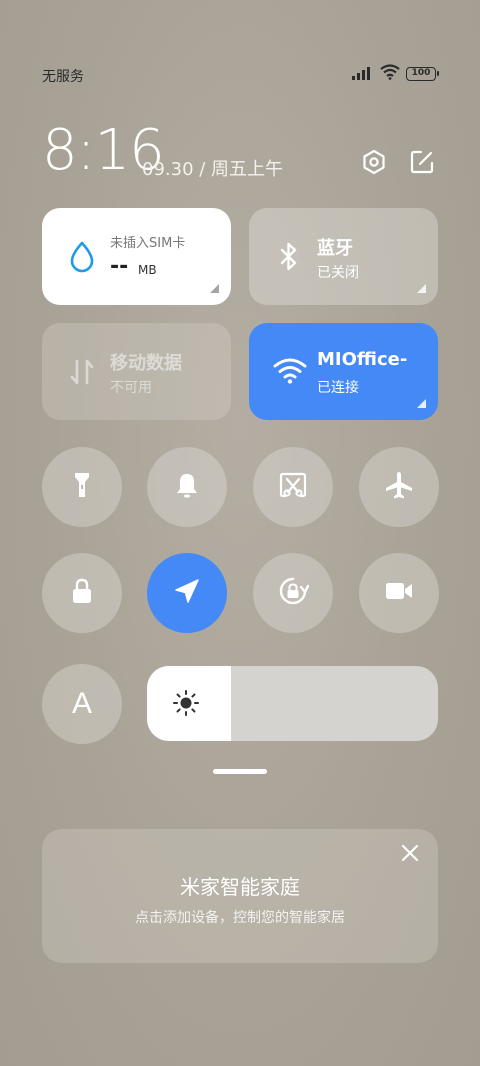 This screenshot has height=1066, width=480. I want to click on video-camera-icon, so click(399, 593).